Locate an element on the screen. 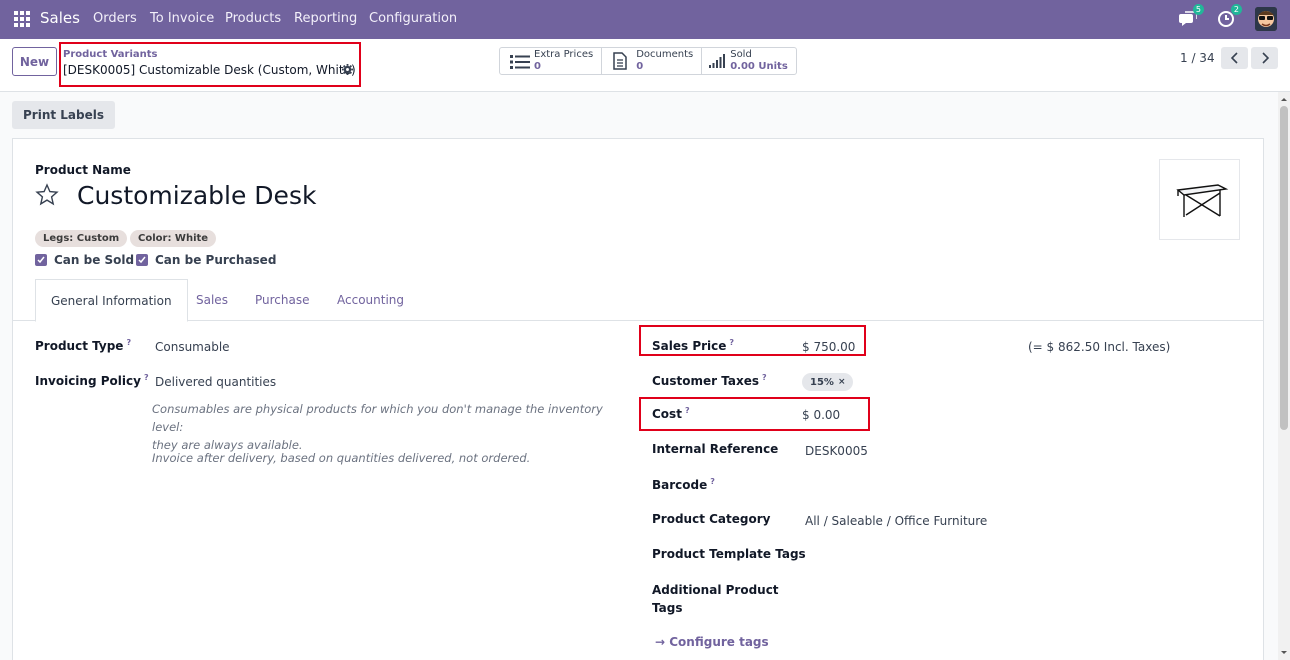 This screenshot has width=1290, height=660. close-icon: × is located at coordinates (842, 382).